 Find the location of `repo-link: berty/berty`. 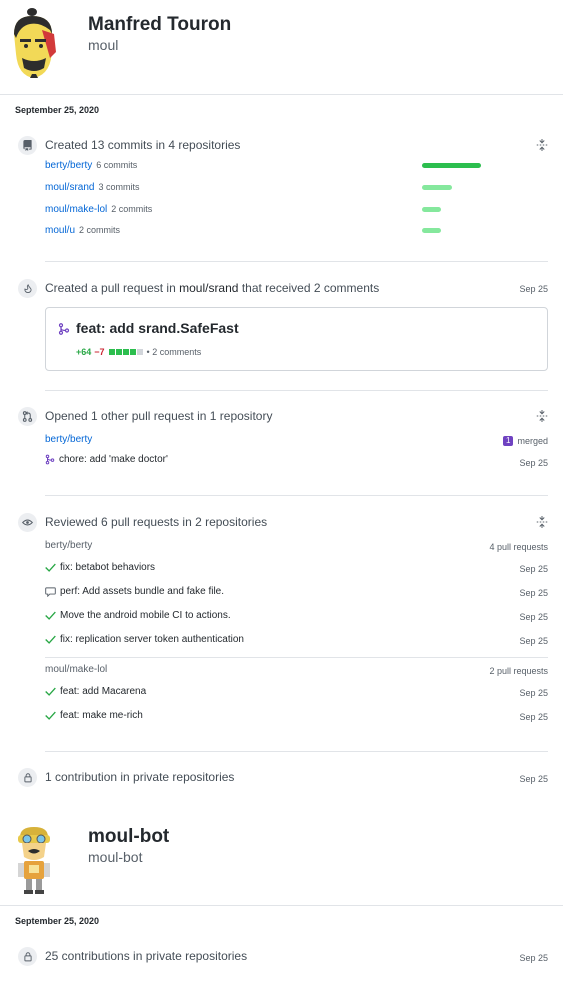

repo-link: berty/berty is located at coordinates (68, 439).